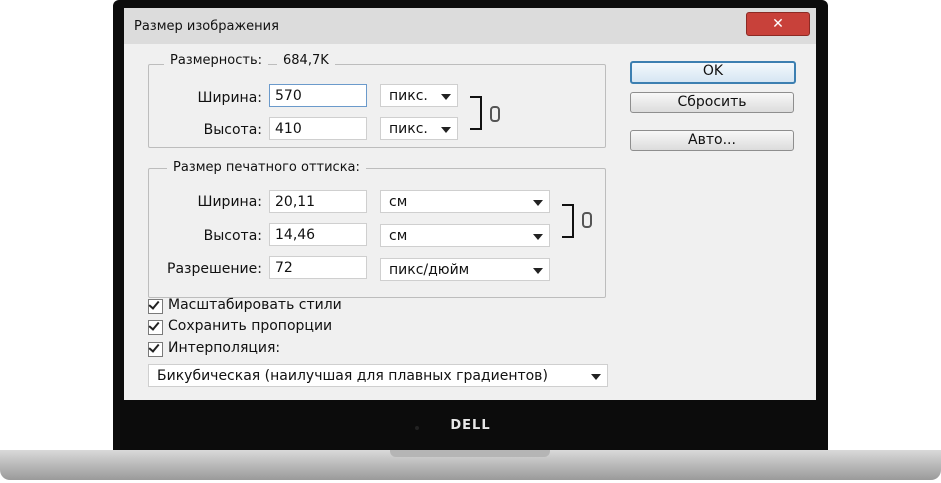 The height and width of the screenshot is (483, 941). Describe the element at coordinates (429, 270) in the screenshot. I see `resolution-unit-value: пикс/дюйм` at that location.